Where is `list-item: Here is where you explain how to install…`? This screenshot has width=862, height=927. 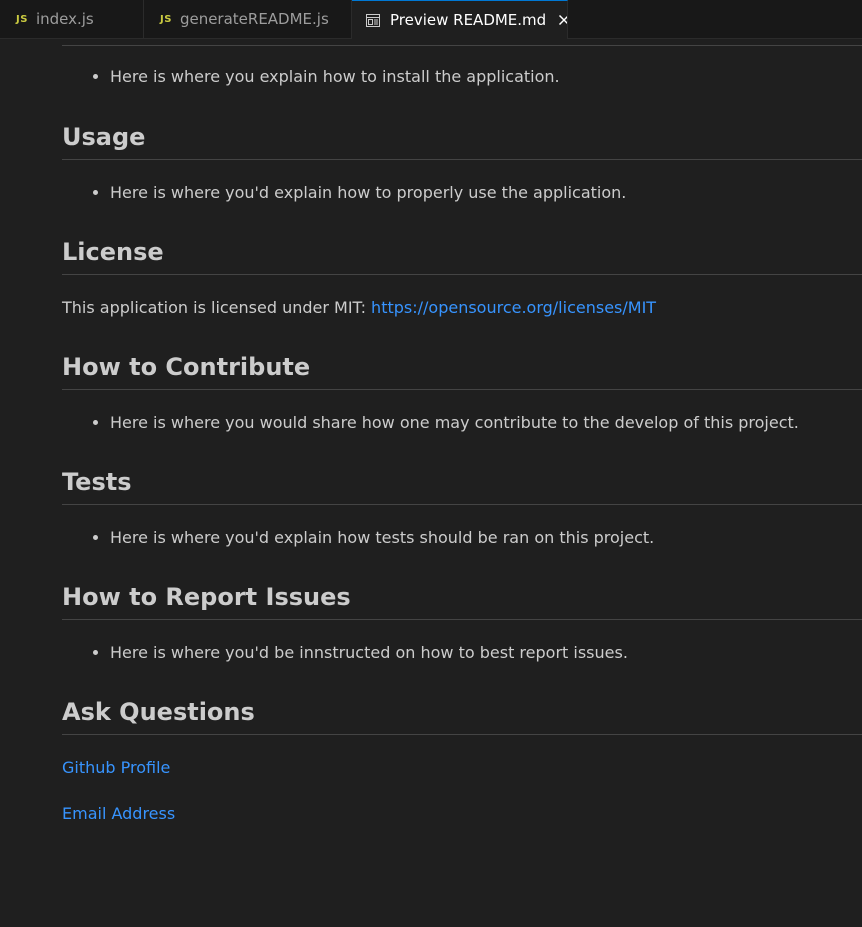
list-item: Here is where you explain how to install… is located at coordinates (486, 77).